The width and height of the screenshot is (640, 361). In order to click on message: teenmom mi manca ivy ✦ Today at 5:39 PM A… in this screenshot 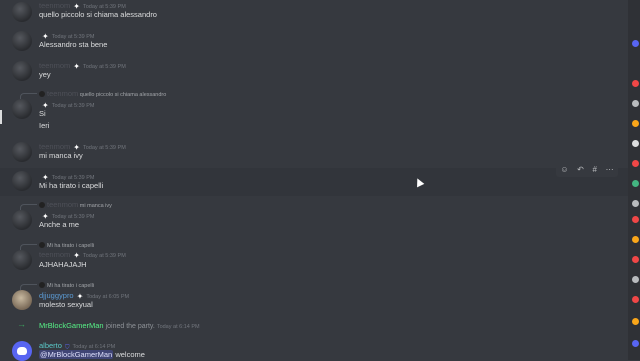, I will do `click(314, 217)`.